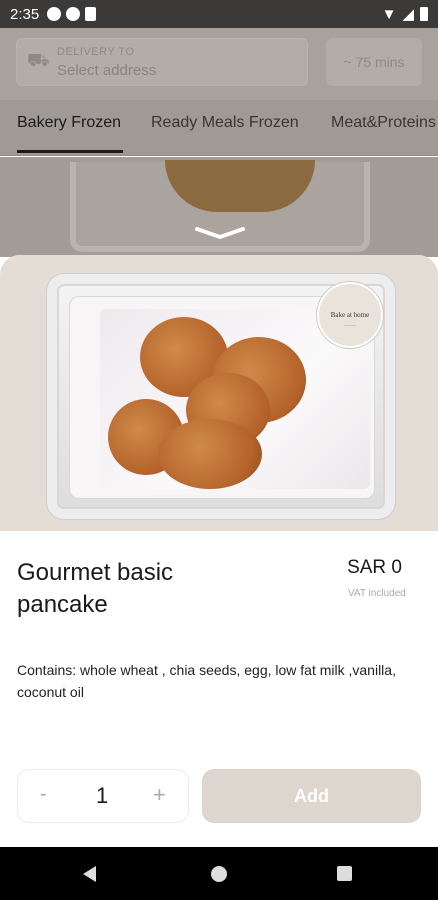  Describe the element at coordinates (344, 873) in the screenshot. I see `recent-apps-icon` at that location.